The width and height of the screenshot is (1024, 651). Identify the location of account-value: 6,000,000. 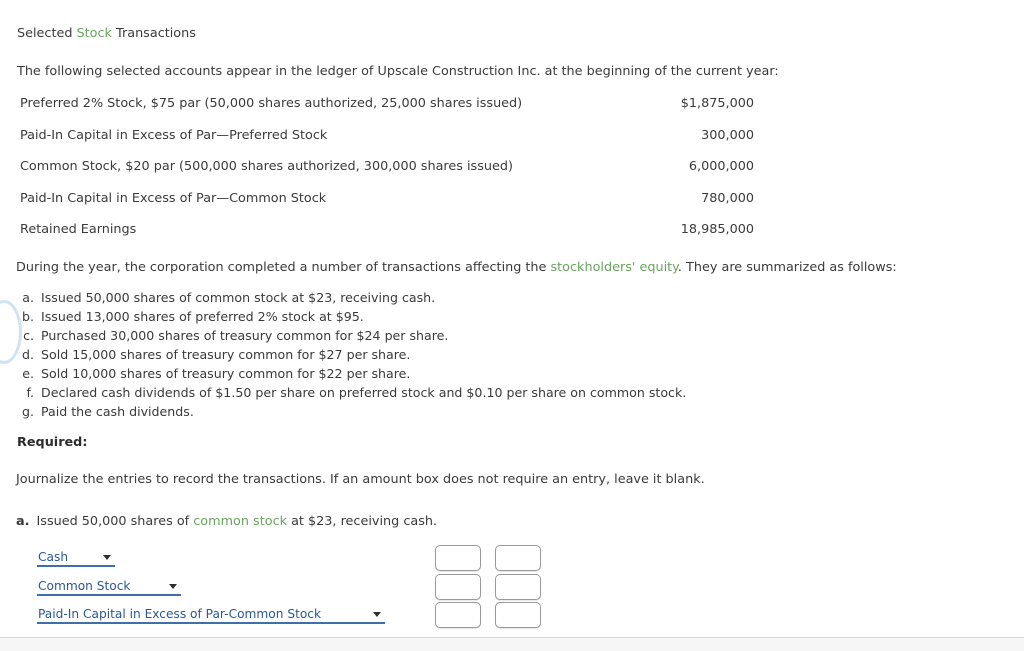
(721, 166).